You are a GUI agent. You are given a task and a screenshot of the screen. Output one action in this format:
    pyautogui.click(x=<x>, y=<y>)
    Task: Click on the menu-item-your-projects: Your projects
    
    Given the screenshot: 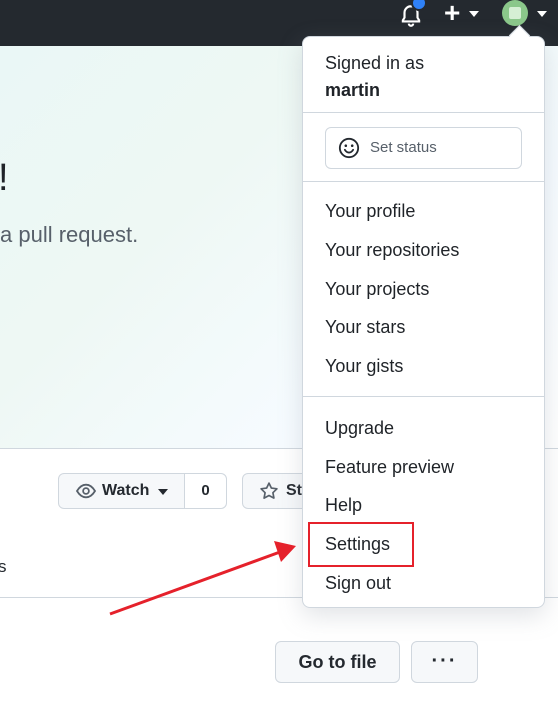 What is the action you would take?
    pyautogui.click(x=377, y=289)
    